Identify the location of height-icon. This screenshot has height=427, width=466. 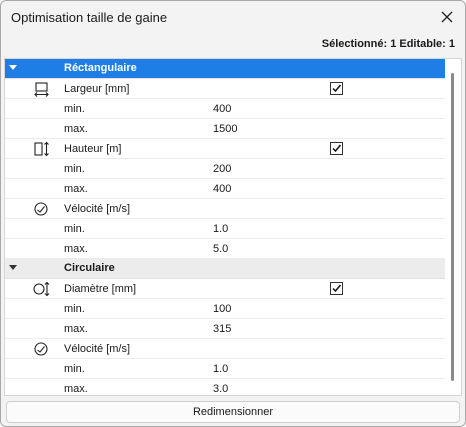
(42, 149).